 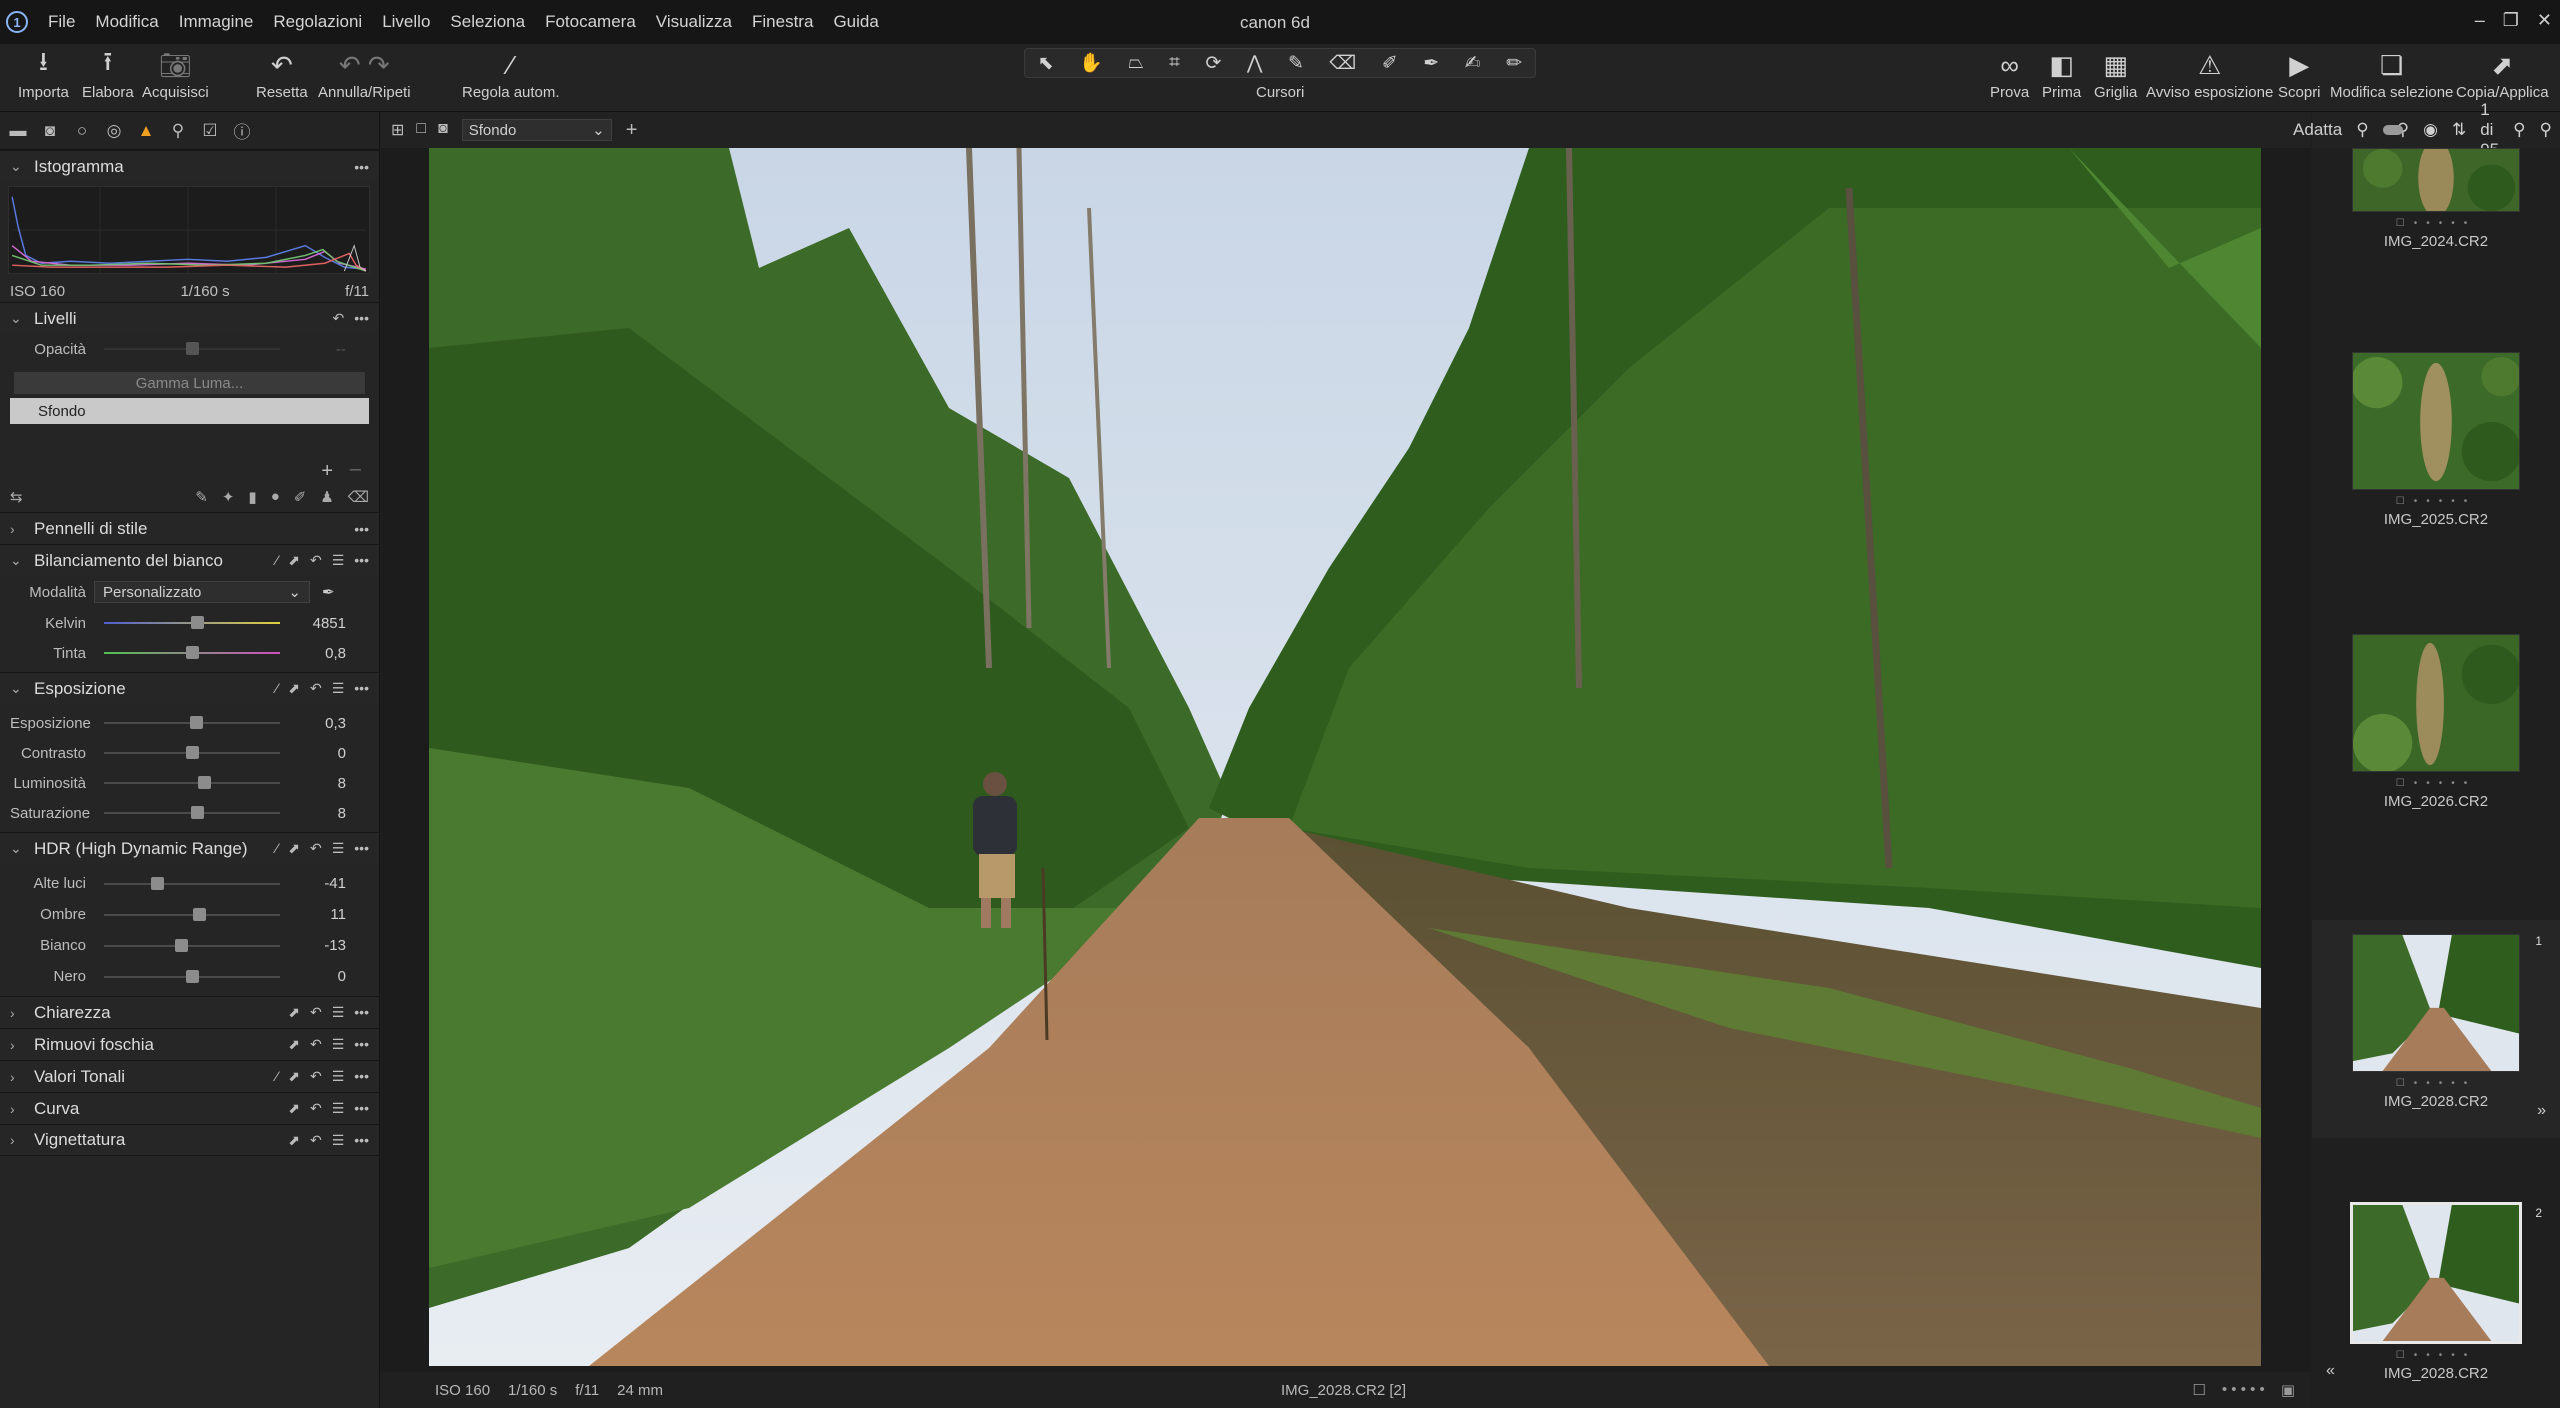 What do you see at coordinates (189, 411) in the screenshot?
I see `layer-background: Sfondo` at bounding box center [189, 411].